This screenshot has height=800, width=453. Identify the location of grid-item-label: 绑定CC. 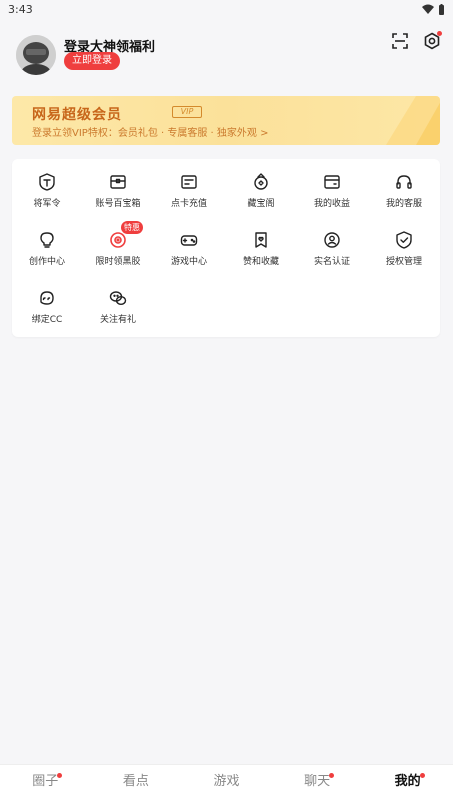
(47, 320).